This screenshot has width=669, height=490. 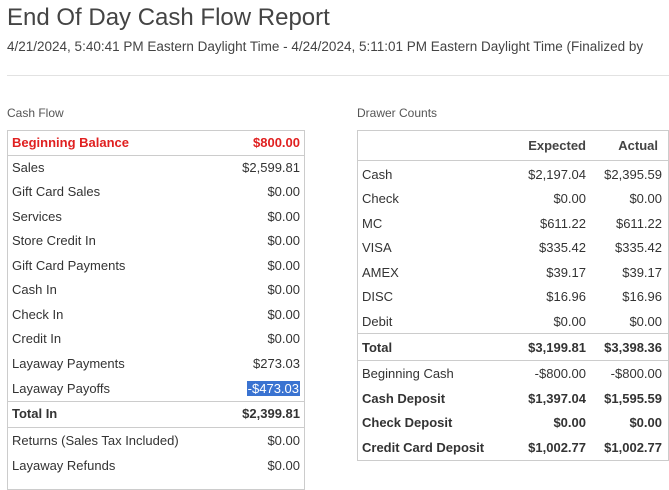 What do you see at coordinates (633, 447) in the screenshot?
I see `actual-value: $1,002.77` at bounding box center [633, 447].